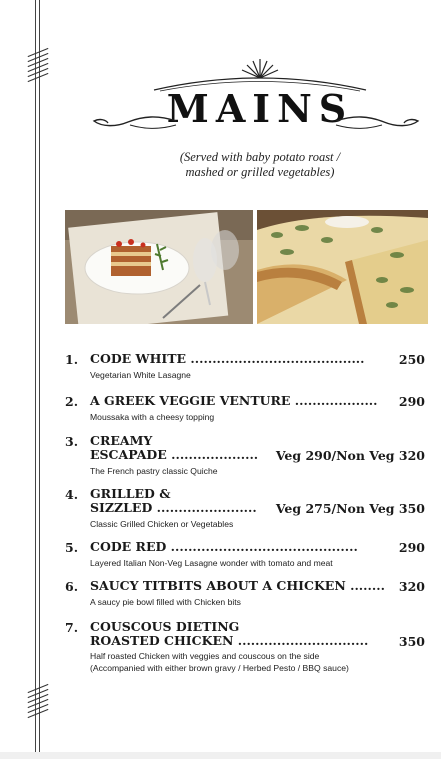  Describe the element at coordinates (165, 626) in the screenshot. I see `item-name-line: COUSCOUS DIETING` at that location.